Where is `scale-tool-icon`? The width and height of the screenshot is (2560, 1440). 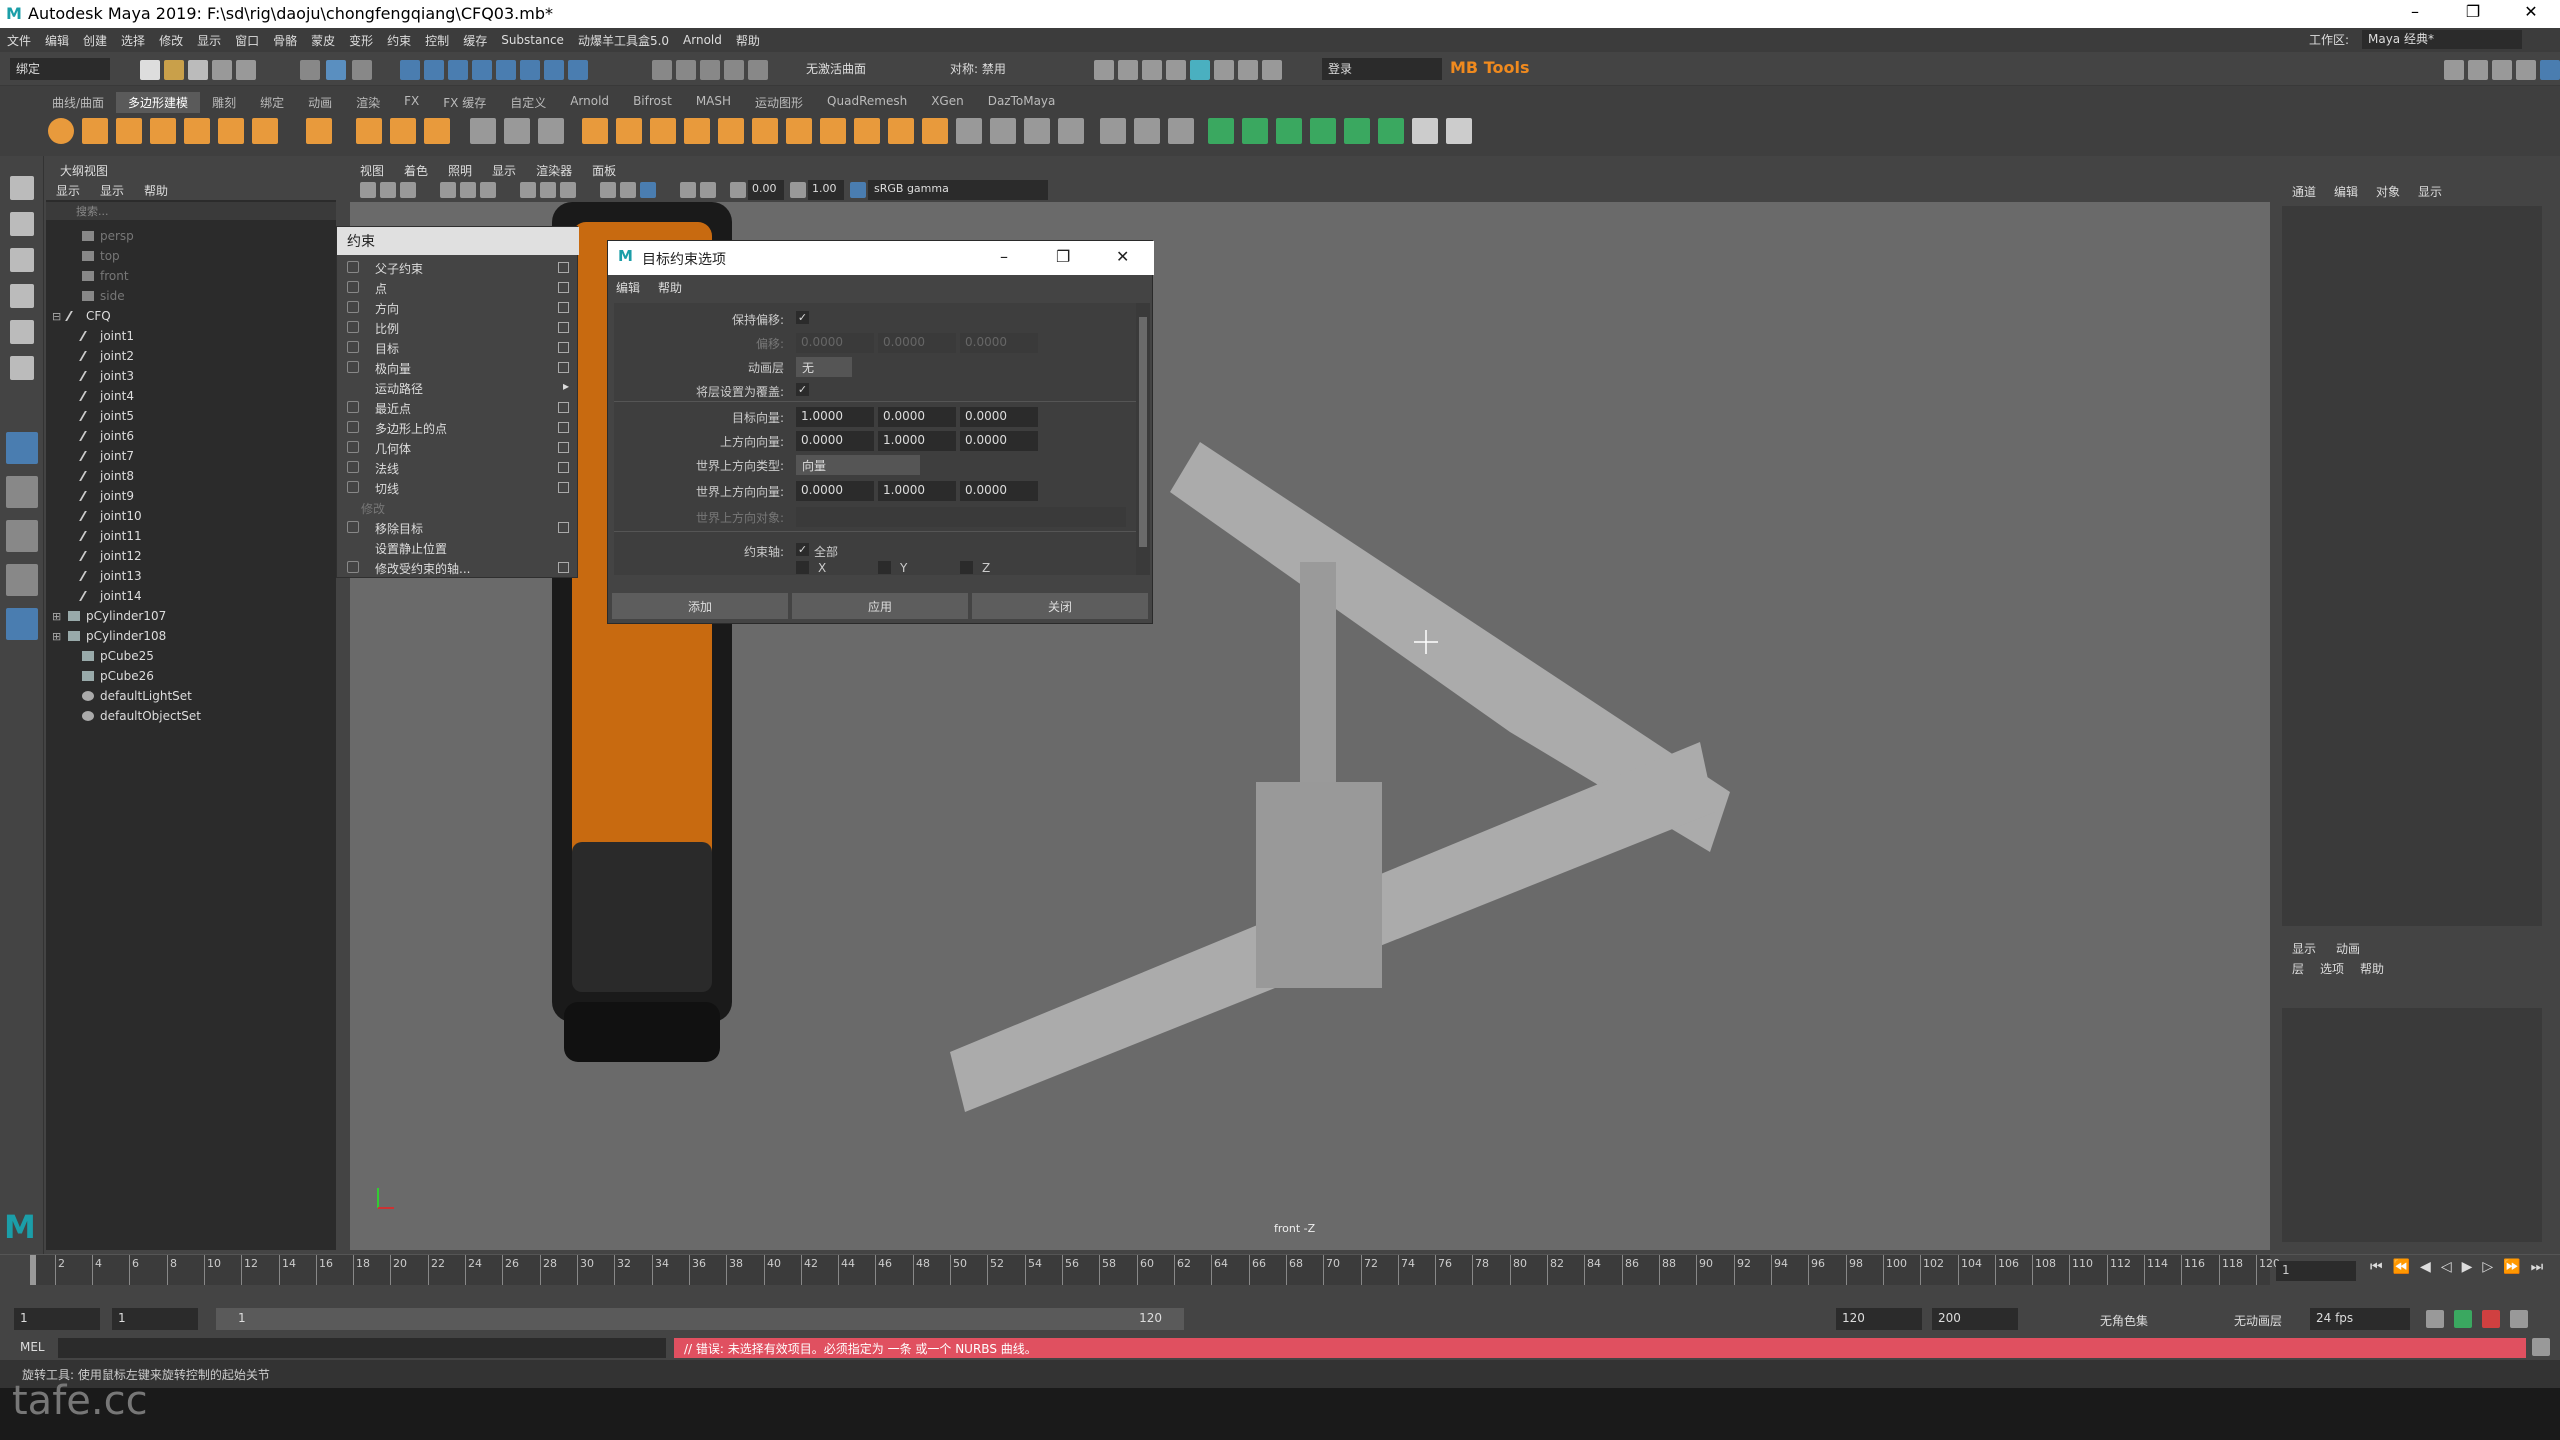 scale-tool-icon is located at coordinates (22, 368).